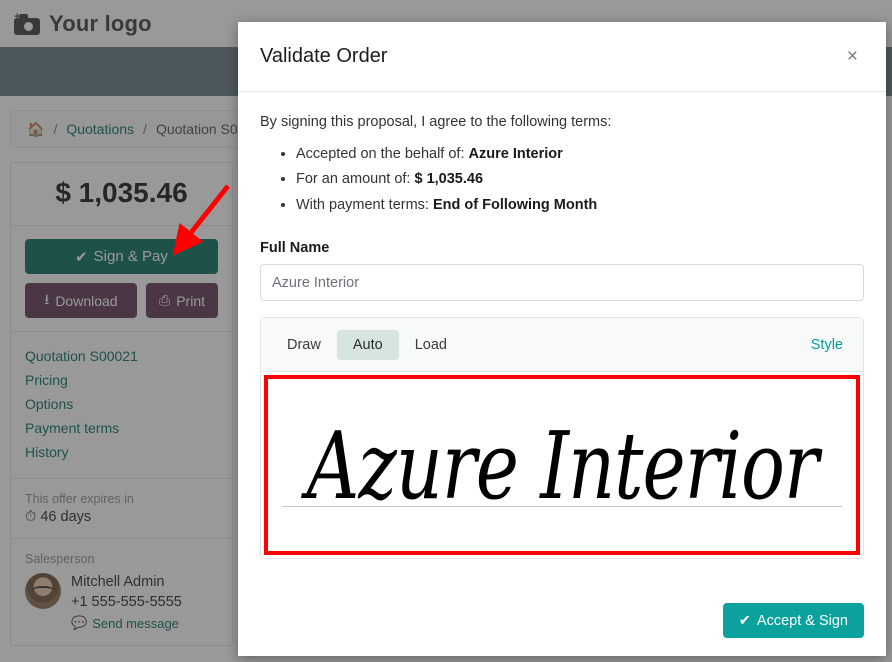 Image resolution: width=892 pixels, height=662 pixels. What do you see at coordinates (382, 154) in the screenshot?
I see `term-prefix: Accepted on the behalf of:` at bounding box center [382, 154].